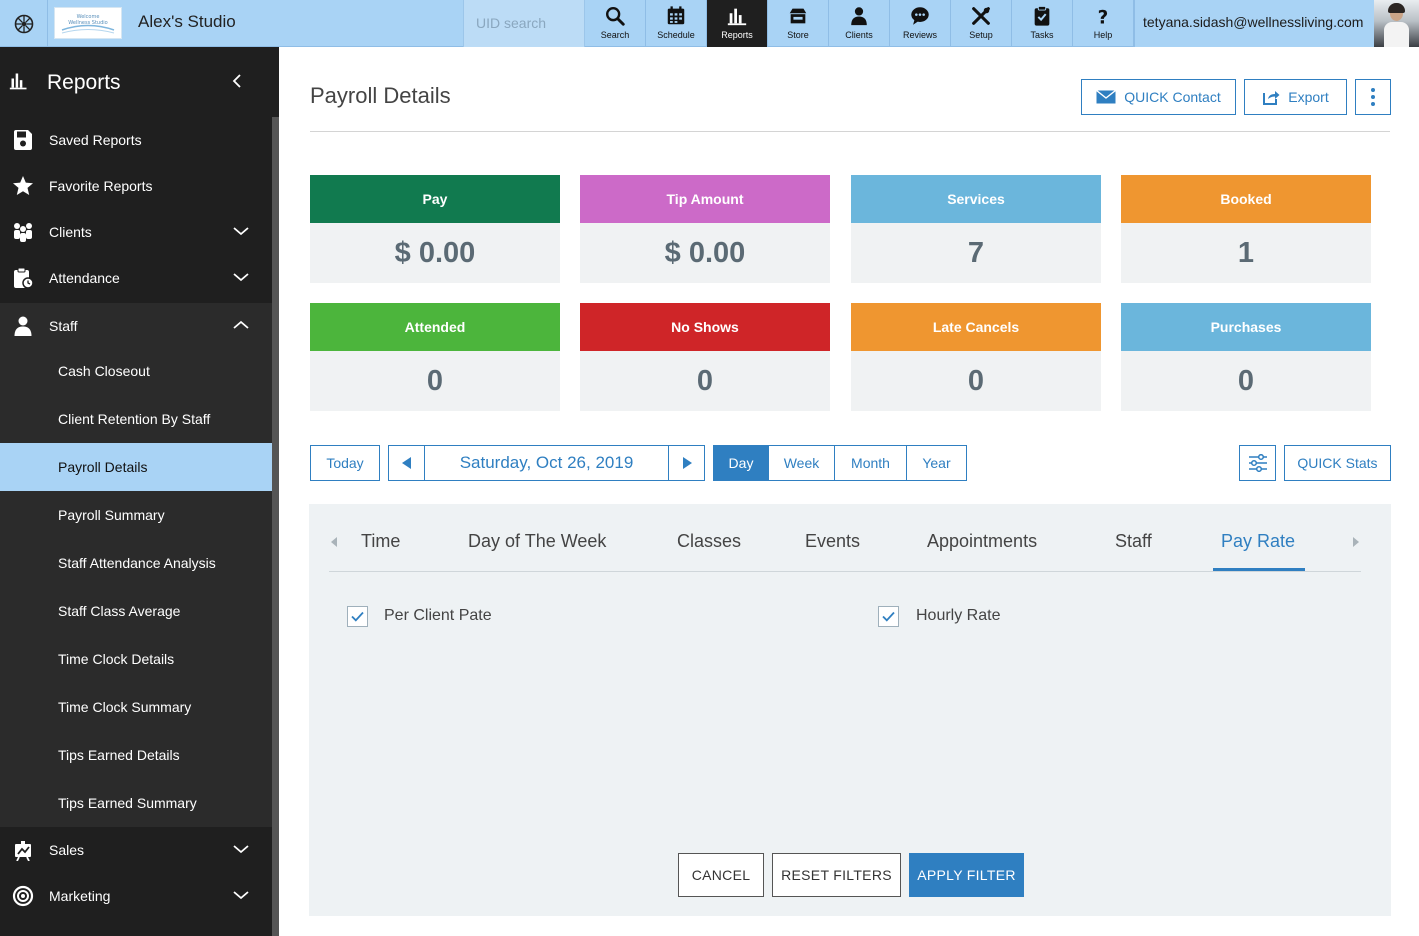 The height and width of the screenshot is (936, 1419). What do you see at coordinates (435, 199) in the screenshot?
I see `stat-card-title: Pay` at bounding box center [435, 199].